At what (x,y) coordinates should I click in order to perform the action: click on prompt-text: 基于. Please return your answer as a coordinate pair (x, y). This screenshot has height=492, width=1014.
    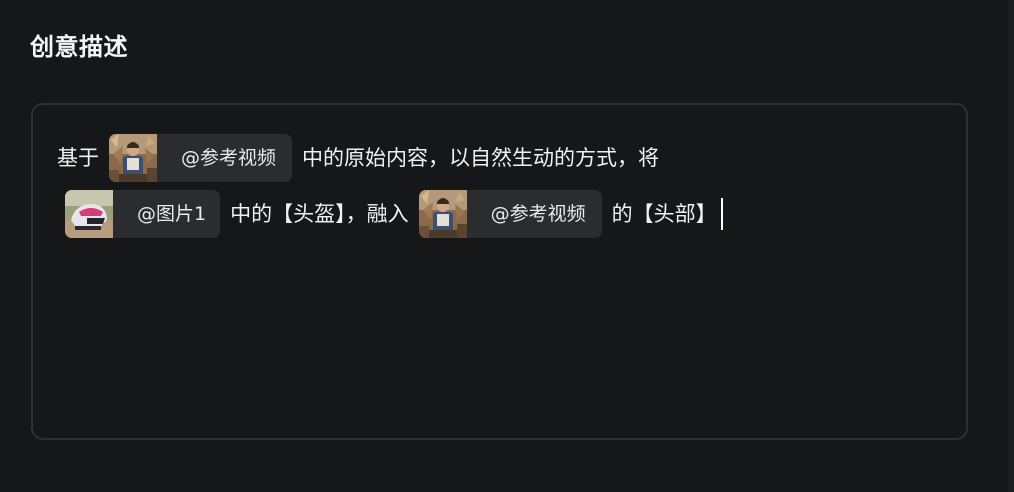
    Looking at the image, I should click on (78, 158).